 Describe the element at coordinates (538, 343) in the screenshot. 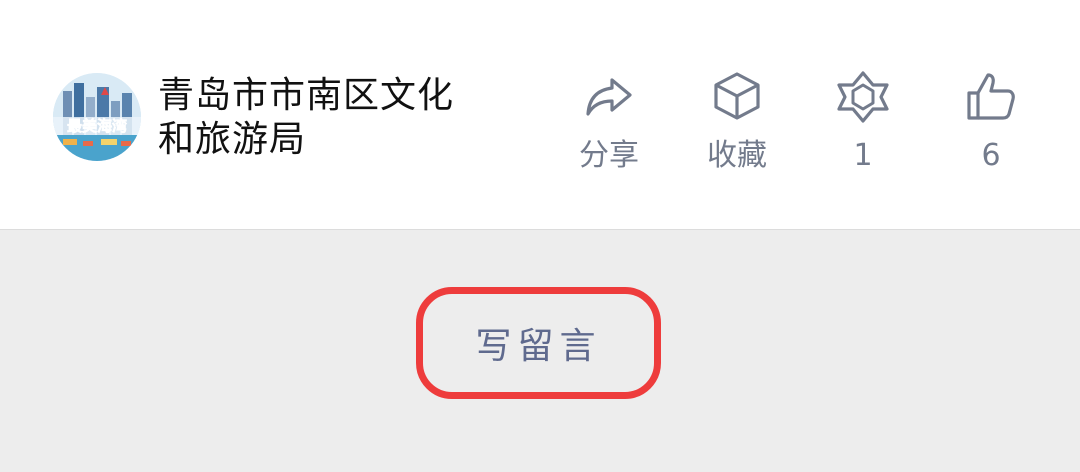

I see `write-comment-button: 写留言` at that location.